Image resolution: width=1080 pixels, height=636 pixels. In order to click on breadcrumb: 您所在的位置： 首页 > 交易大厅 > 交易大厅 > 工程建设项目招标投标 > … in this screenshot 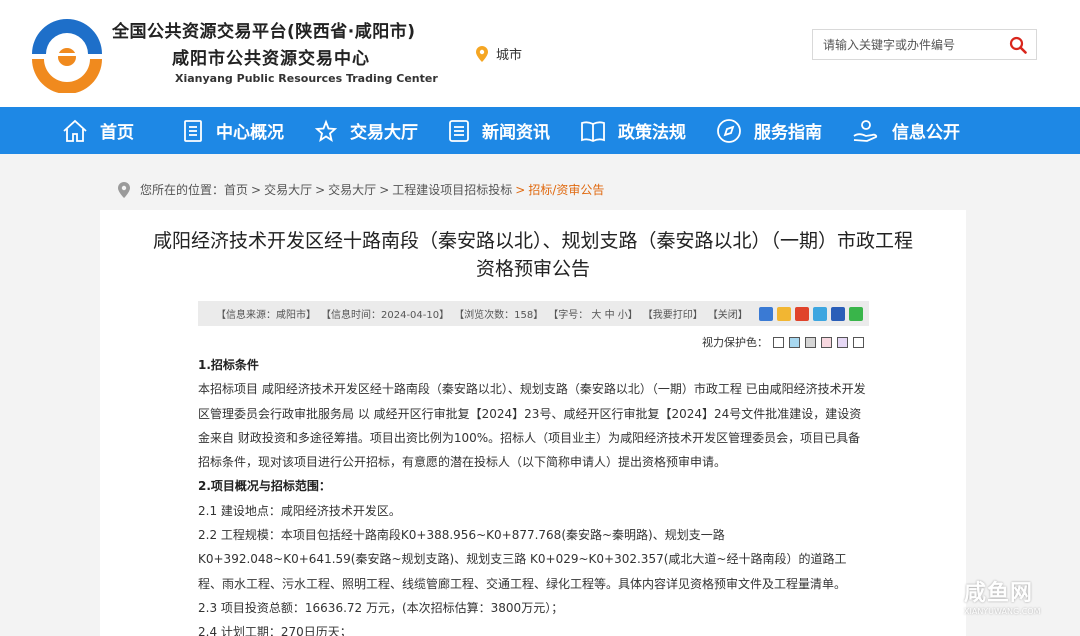, I will do `click(361, 189)`.